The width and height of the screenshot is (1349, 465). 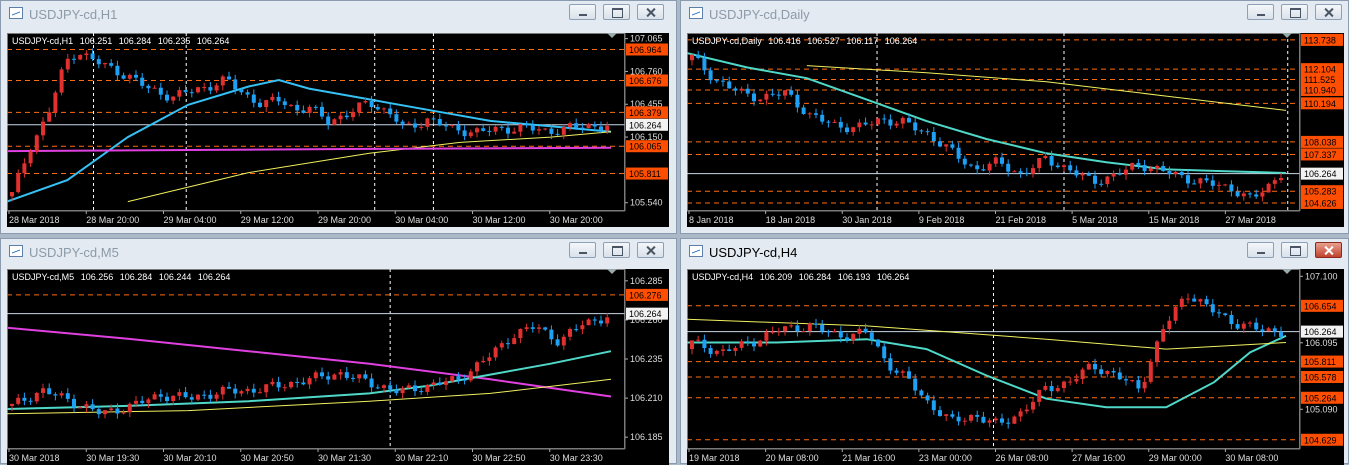 I want to click on window-titlebar: USDJPY-cd,Daily, so click(x=1014, y=14).